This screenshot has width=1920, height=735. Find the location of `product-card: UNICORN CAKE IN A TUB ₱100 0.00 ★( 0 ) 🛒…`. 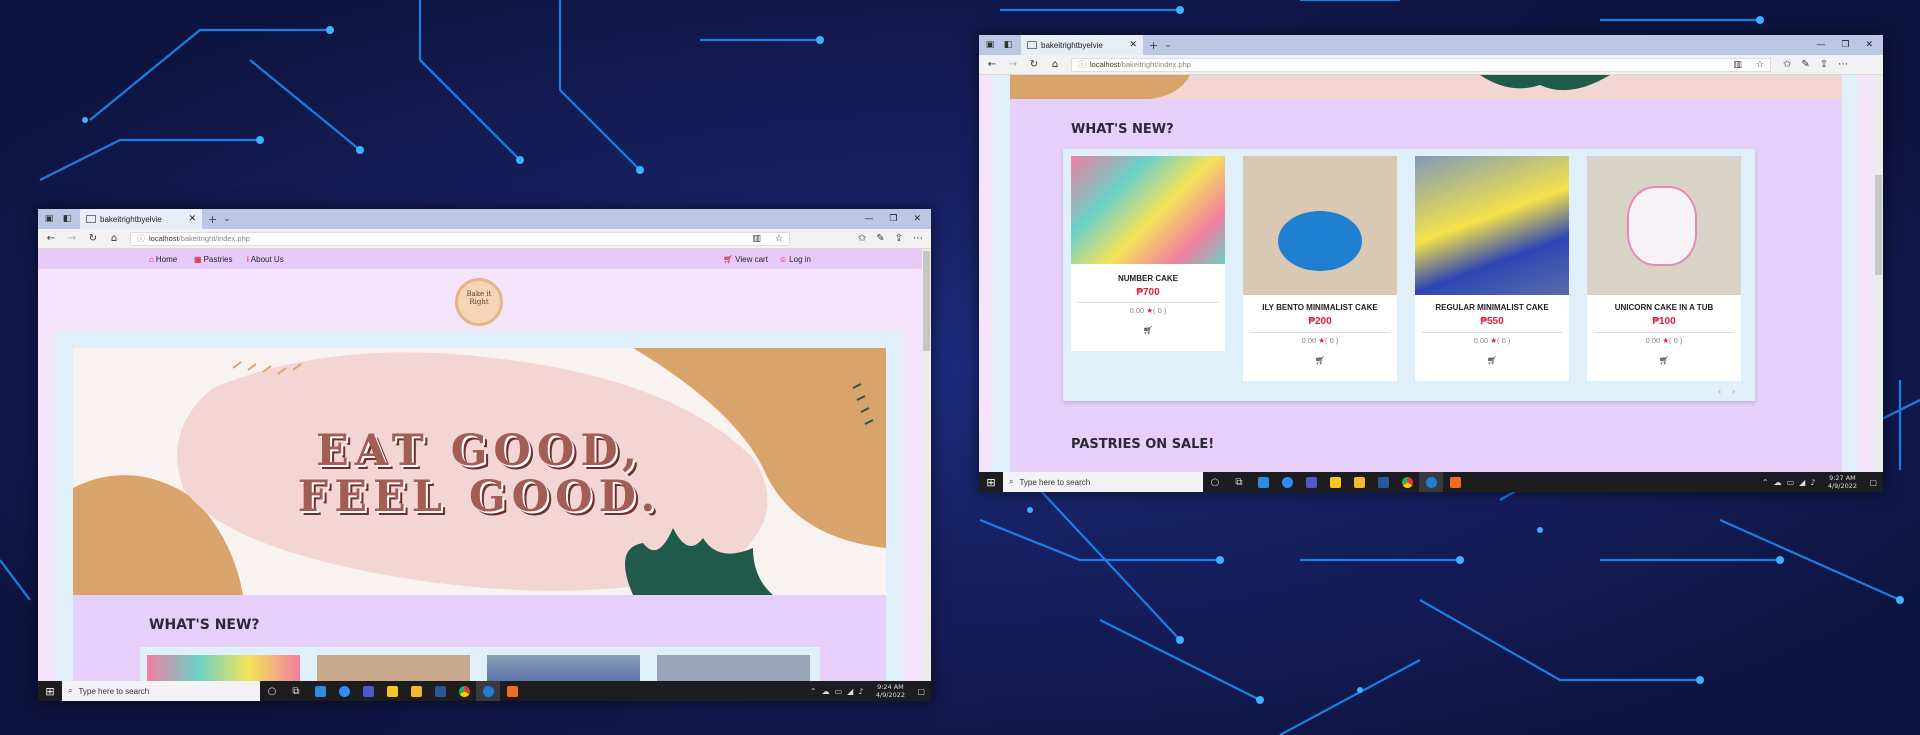

product-card: UNICORN CAKE IN A TUB ₱100 0.00 ★( 0 ) 🛒… is located at coordinates (1664, 268).